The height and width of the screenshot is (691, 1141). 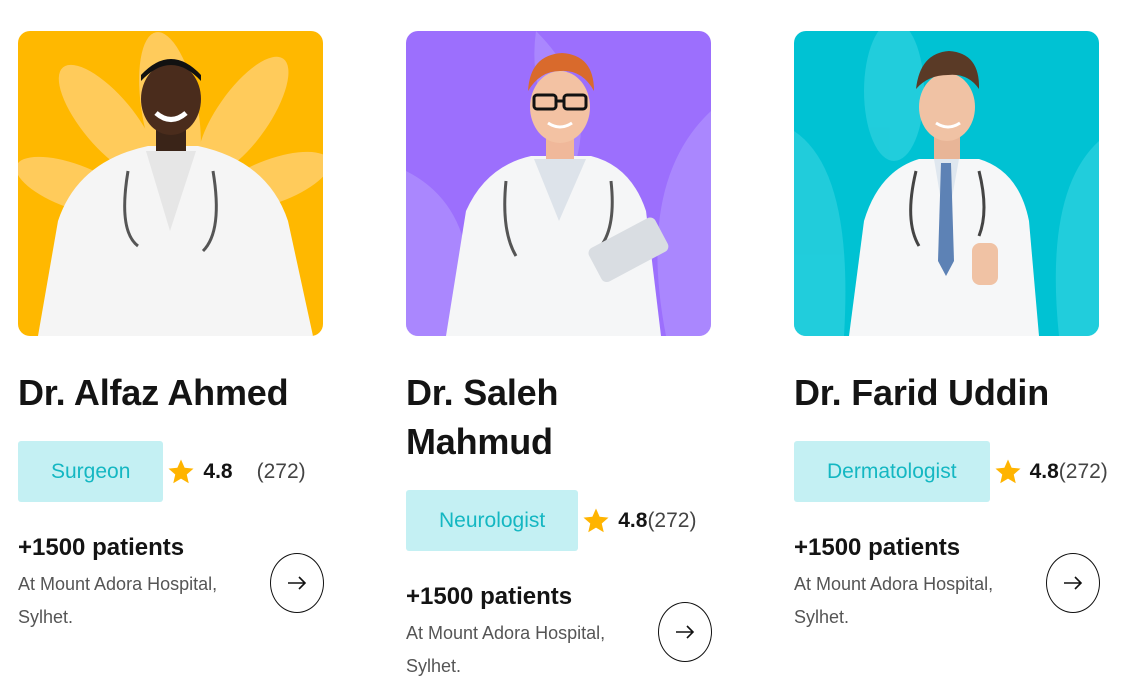 What do you see at coordinates (492, 520) in the screenshot?
I see `specialty-badge: Neurologist` at bounding box center [492, 520].